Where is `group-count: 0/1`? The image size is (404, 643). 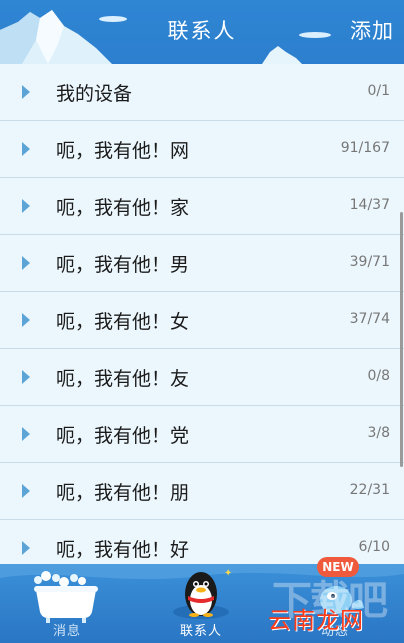
group-count: 0/1 is located at coordinates (378, 91).